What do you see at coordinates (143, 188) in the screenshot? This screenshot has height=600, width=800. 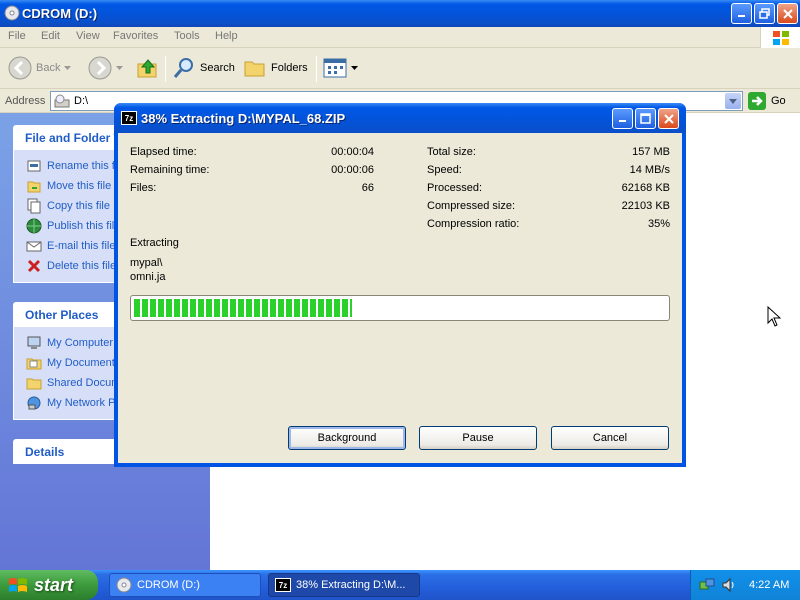 I see `files-label: Files:` at bounding box center [143, 188].